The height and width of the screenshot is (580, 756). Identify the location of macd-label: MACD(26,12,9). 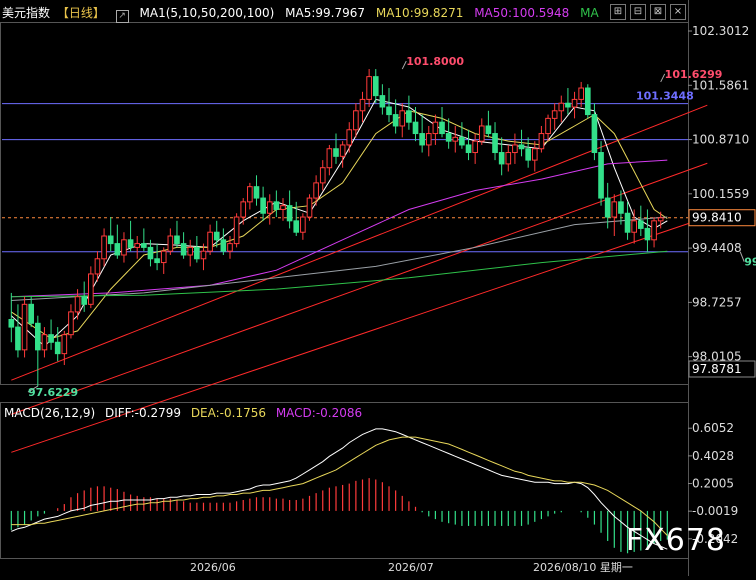
(50, 413).